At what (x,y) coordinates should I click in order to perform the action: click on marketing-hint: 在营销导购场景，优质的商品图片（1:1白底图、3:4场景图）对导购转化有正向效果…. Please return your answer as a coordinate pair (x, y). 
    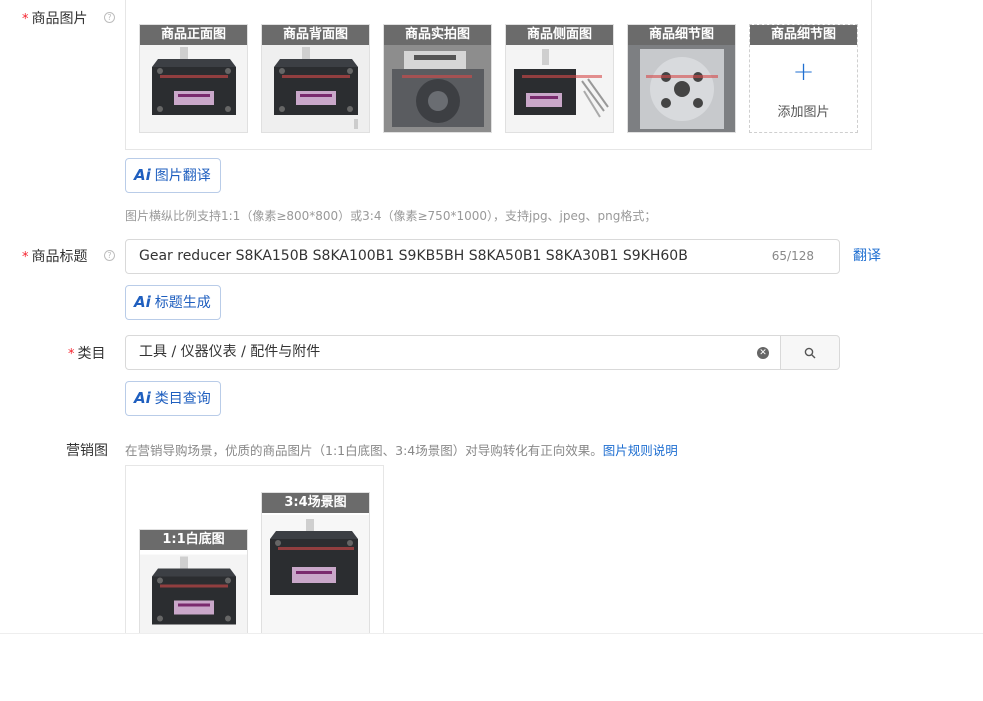
    Looking at the image, I should click on (401, 450).